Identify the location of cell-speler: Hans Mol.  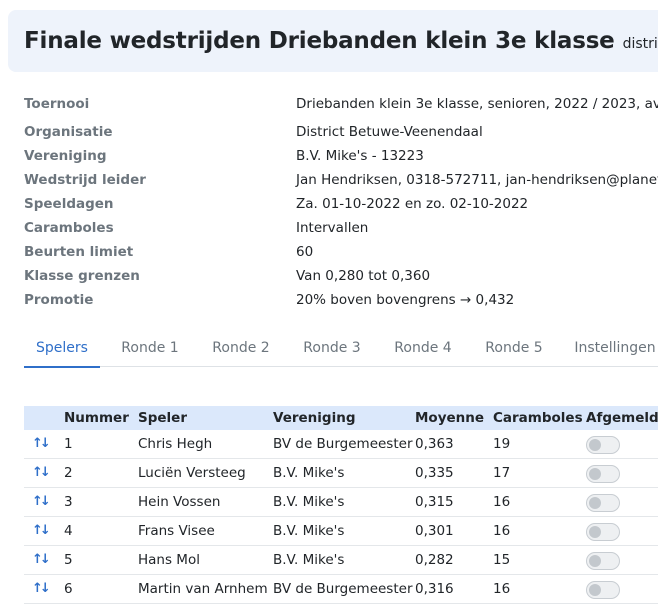
(169, 560).